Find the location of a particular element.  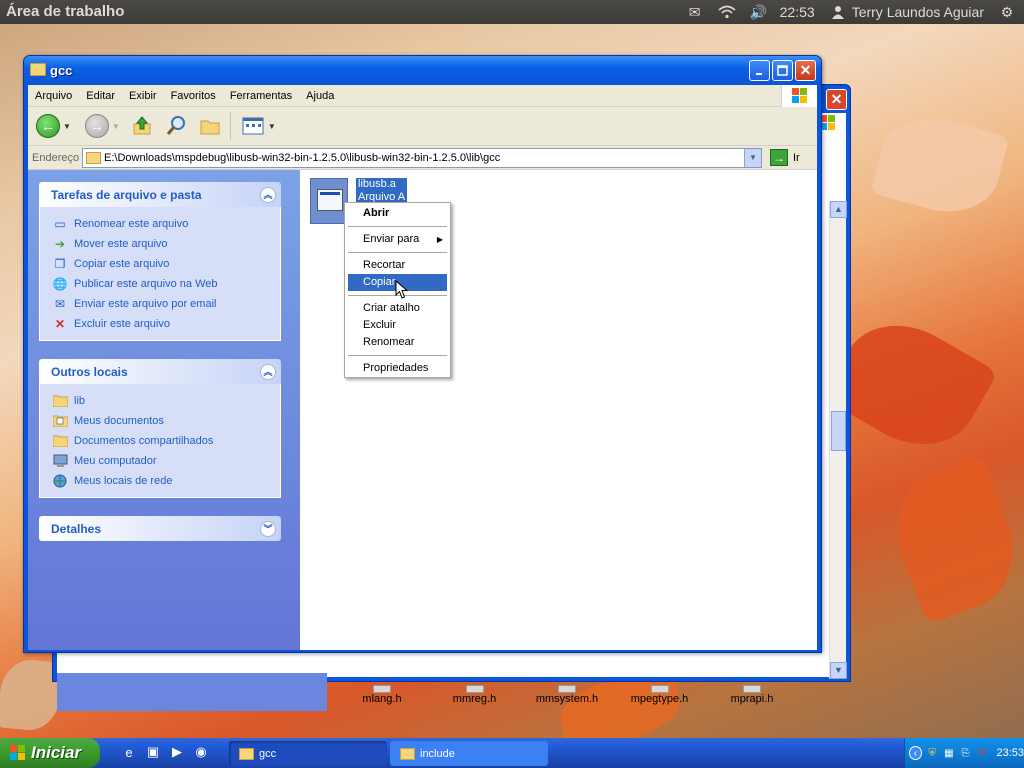

task-publish: 🌐 Publicar este arquivo na Web is located at coordinates (166, 284).